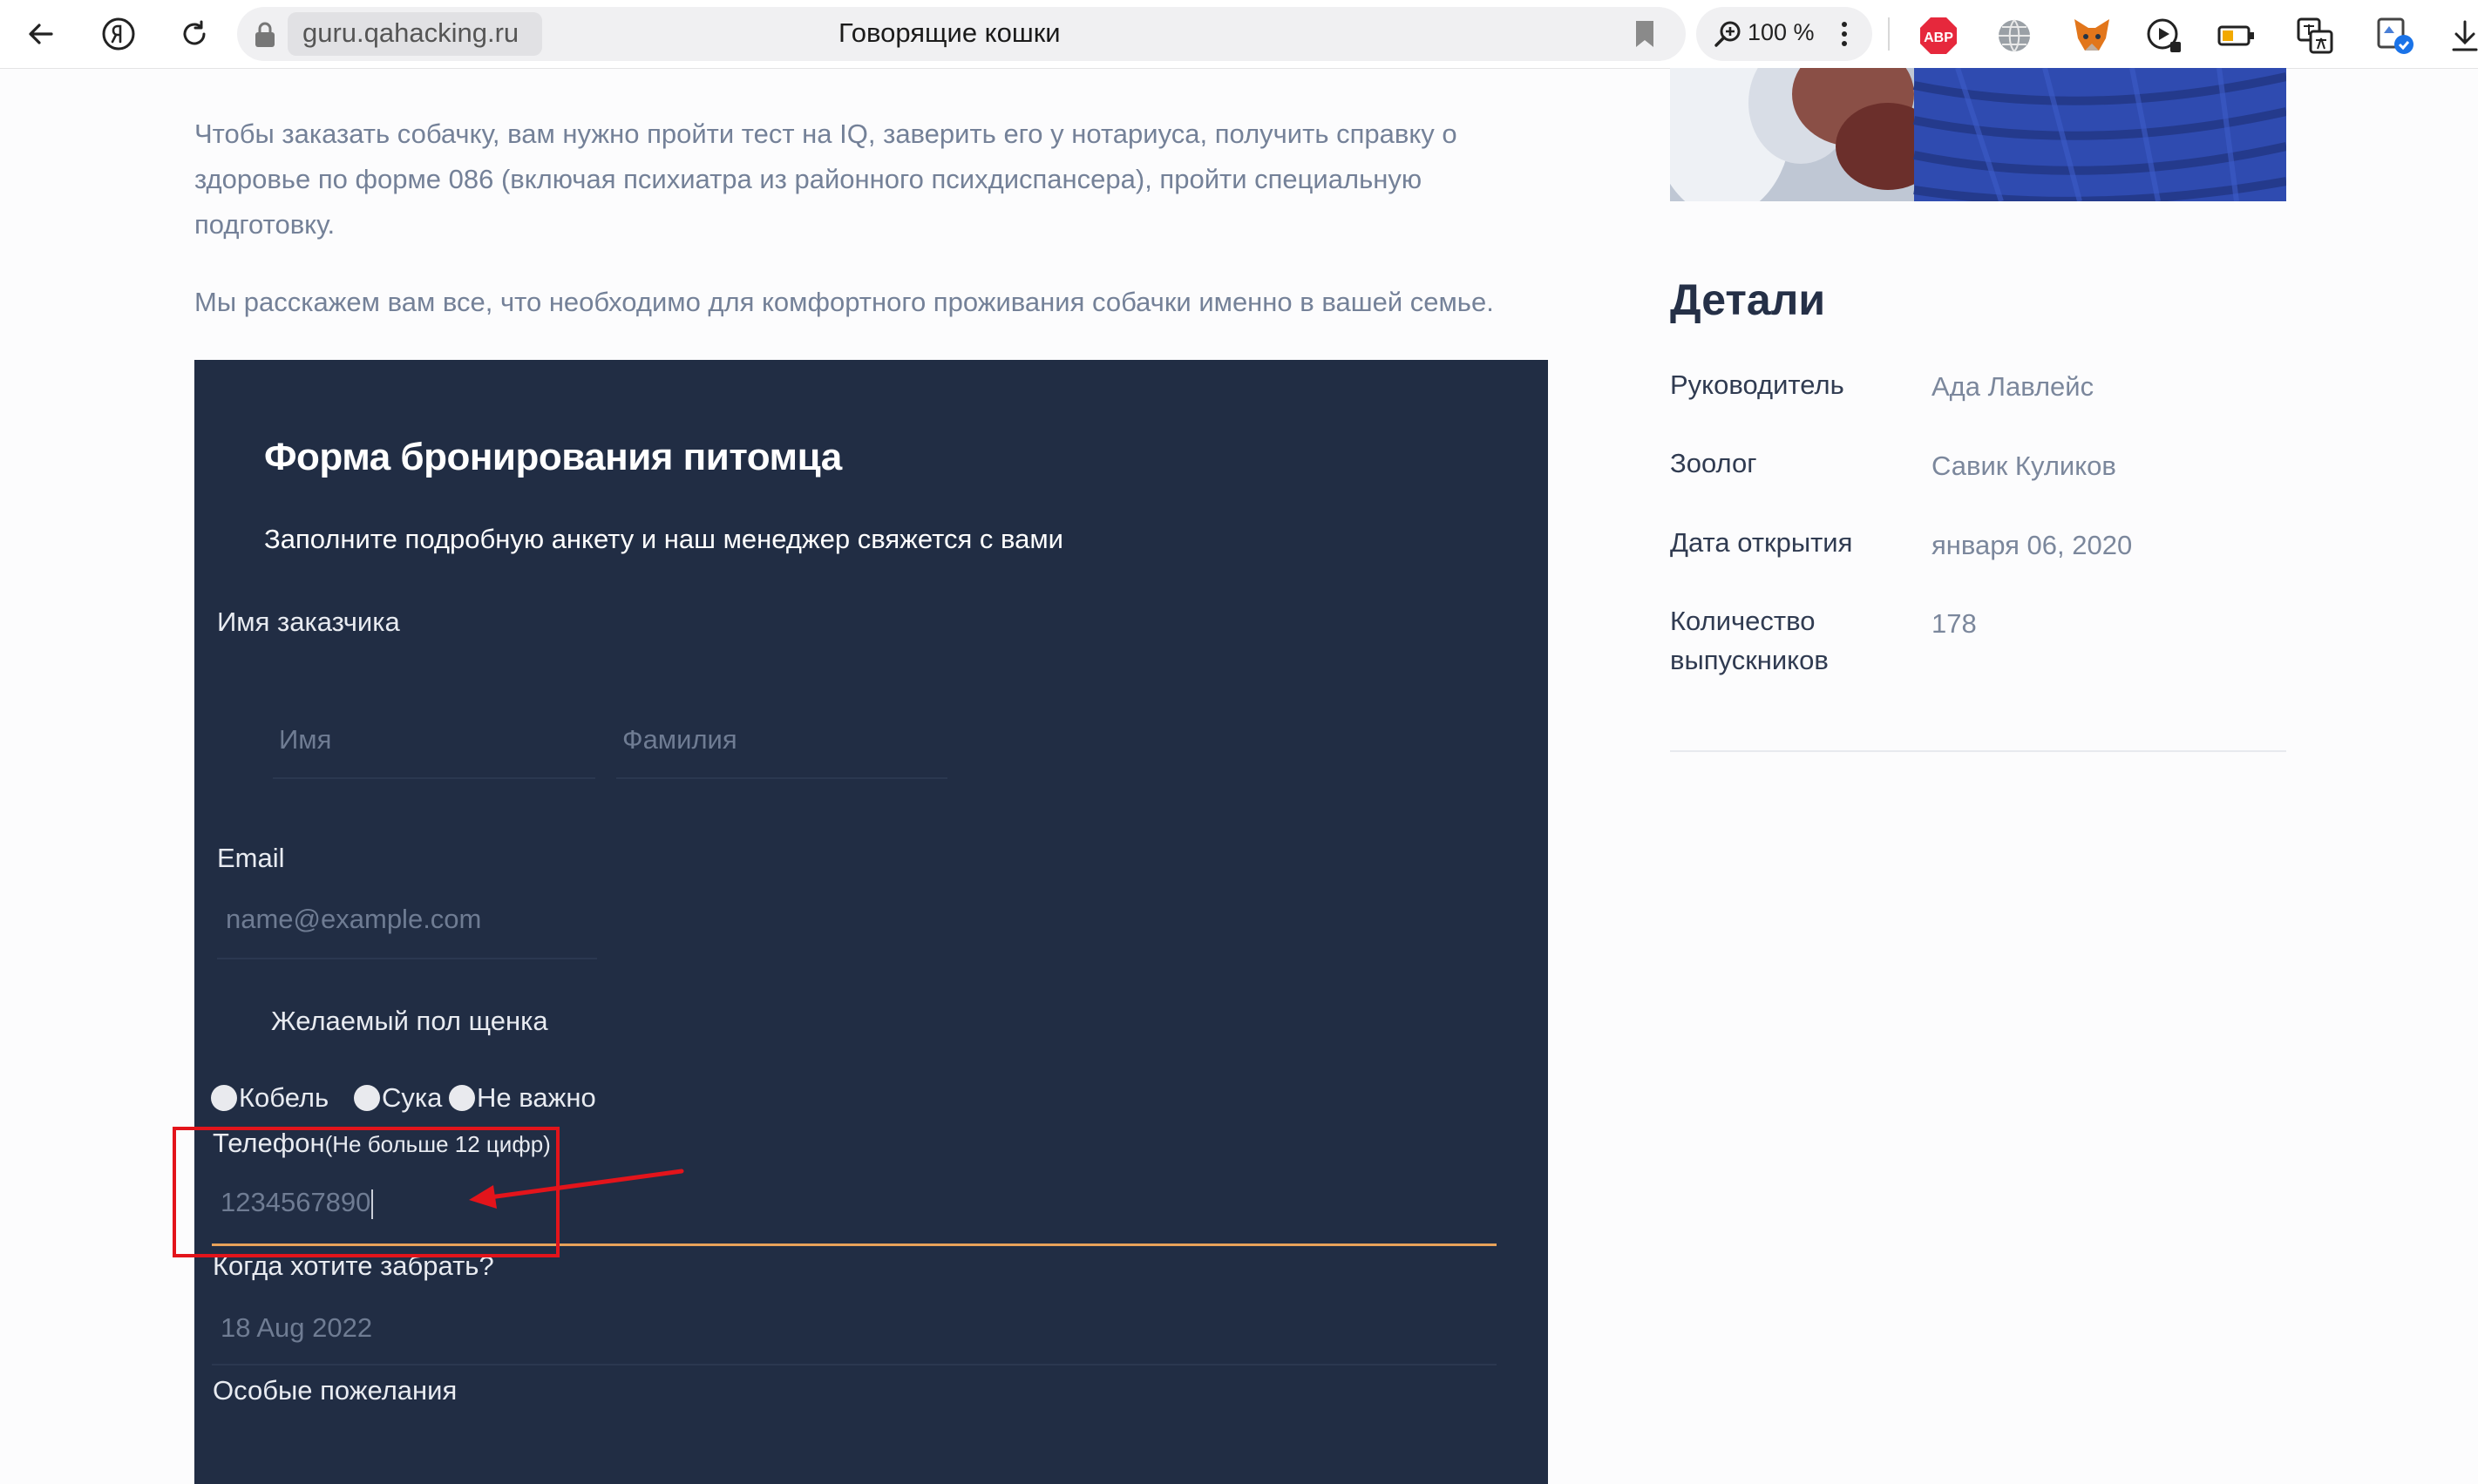 This screenshot has height=1484, width=2478. Describe the element at coordinates (950, 32) in the screenshot. I see `page-title: Говорящие кошки` at that location.